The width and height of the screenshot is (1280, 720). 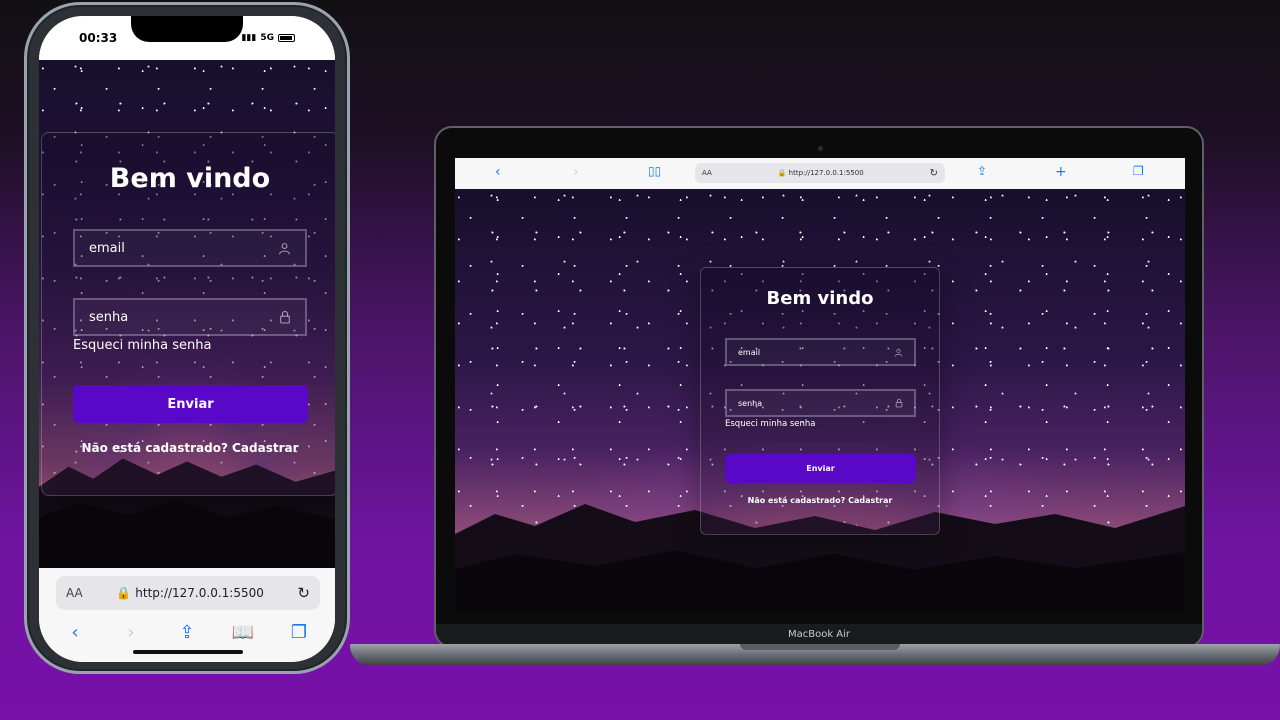 What do you see at coordinates (98, 38) in the screenshot?
I see `status-time: 00:33` at bounding box center [98, 38].